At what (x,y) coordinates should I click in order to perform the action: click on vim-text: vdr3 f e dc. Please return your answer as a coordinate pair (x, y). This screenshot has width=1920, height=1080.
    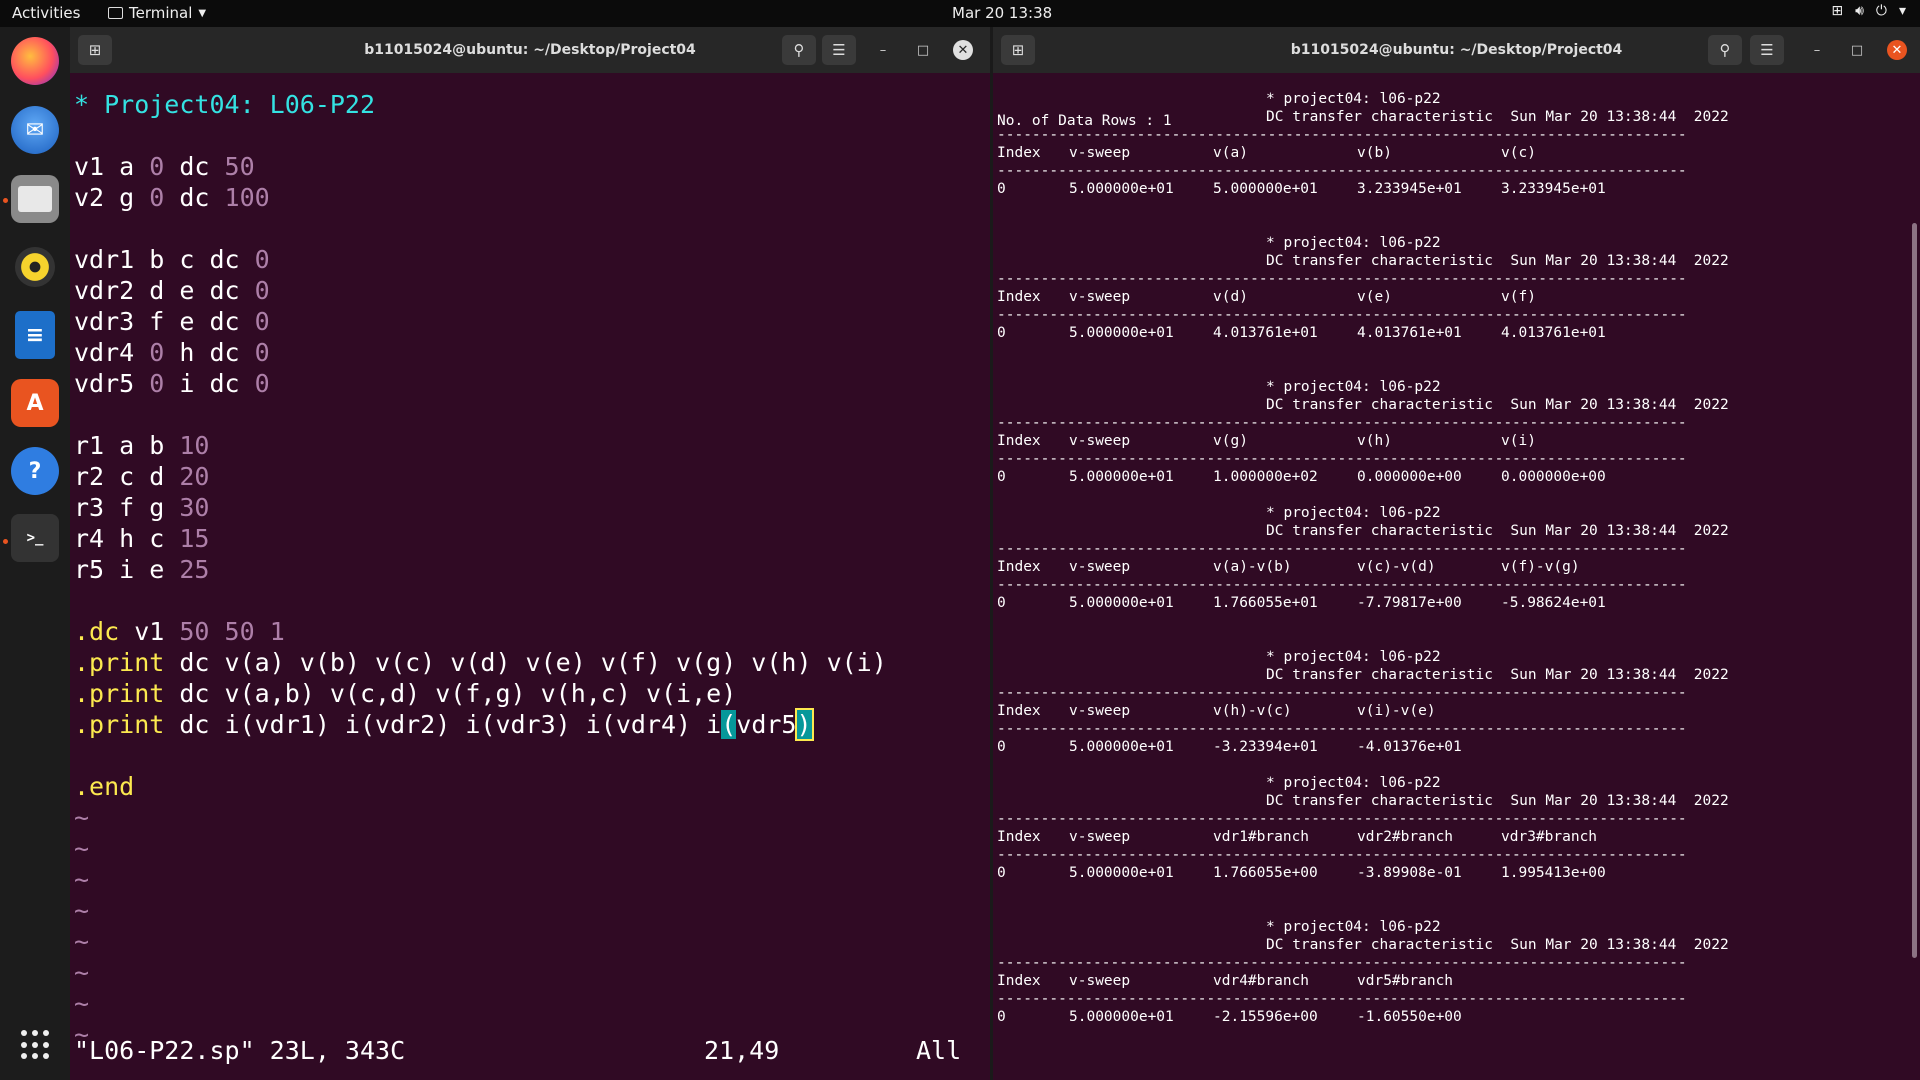
    Looking at the image, I should click on (164, 321).